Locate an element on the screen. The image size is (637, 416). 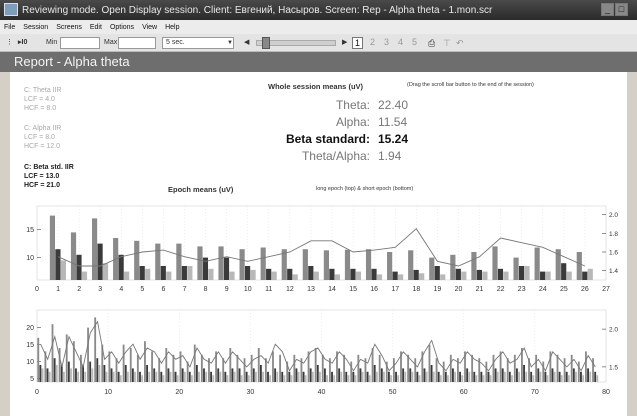
x-tick-label: 5 is located at coordinates (142, 289).